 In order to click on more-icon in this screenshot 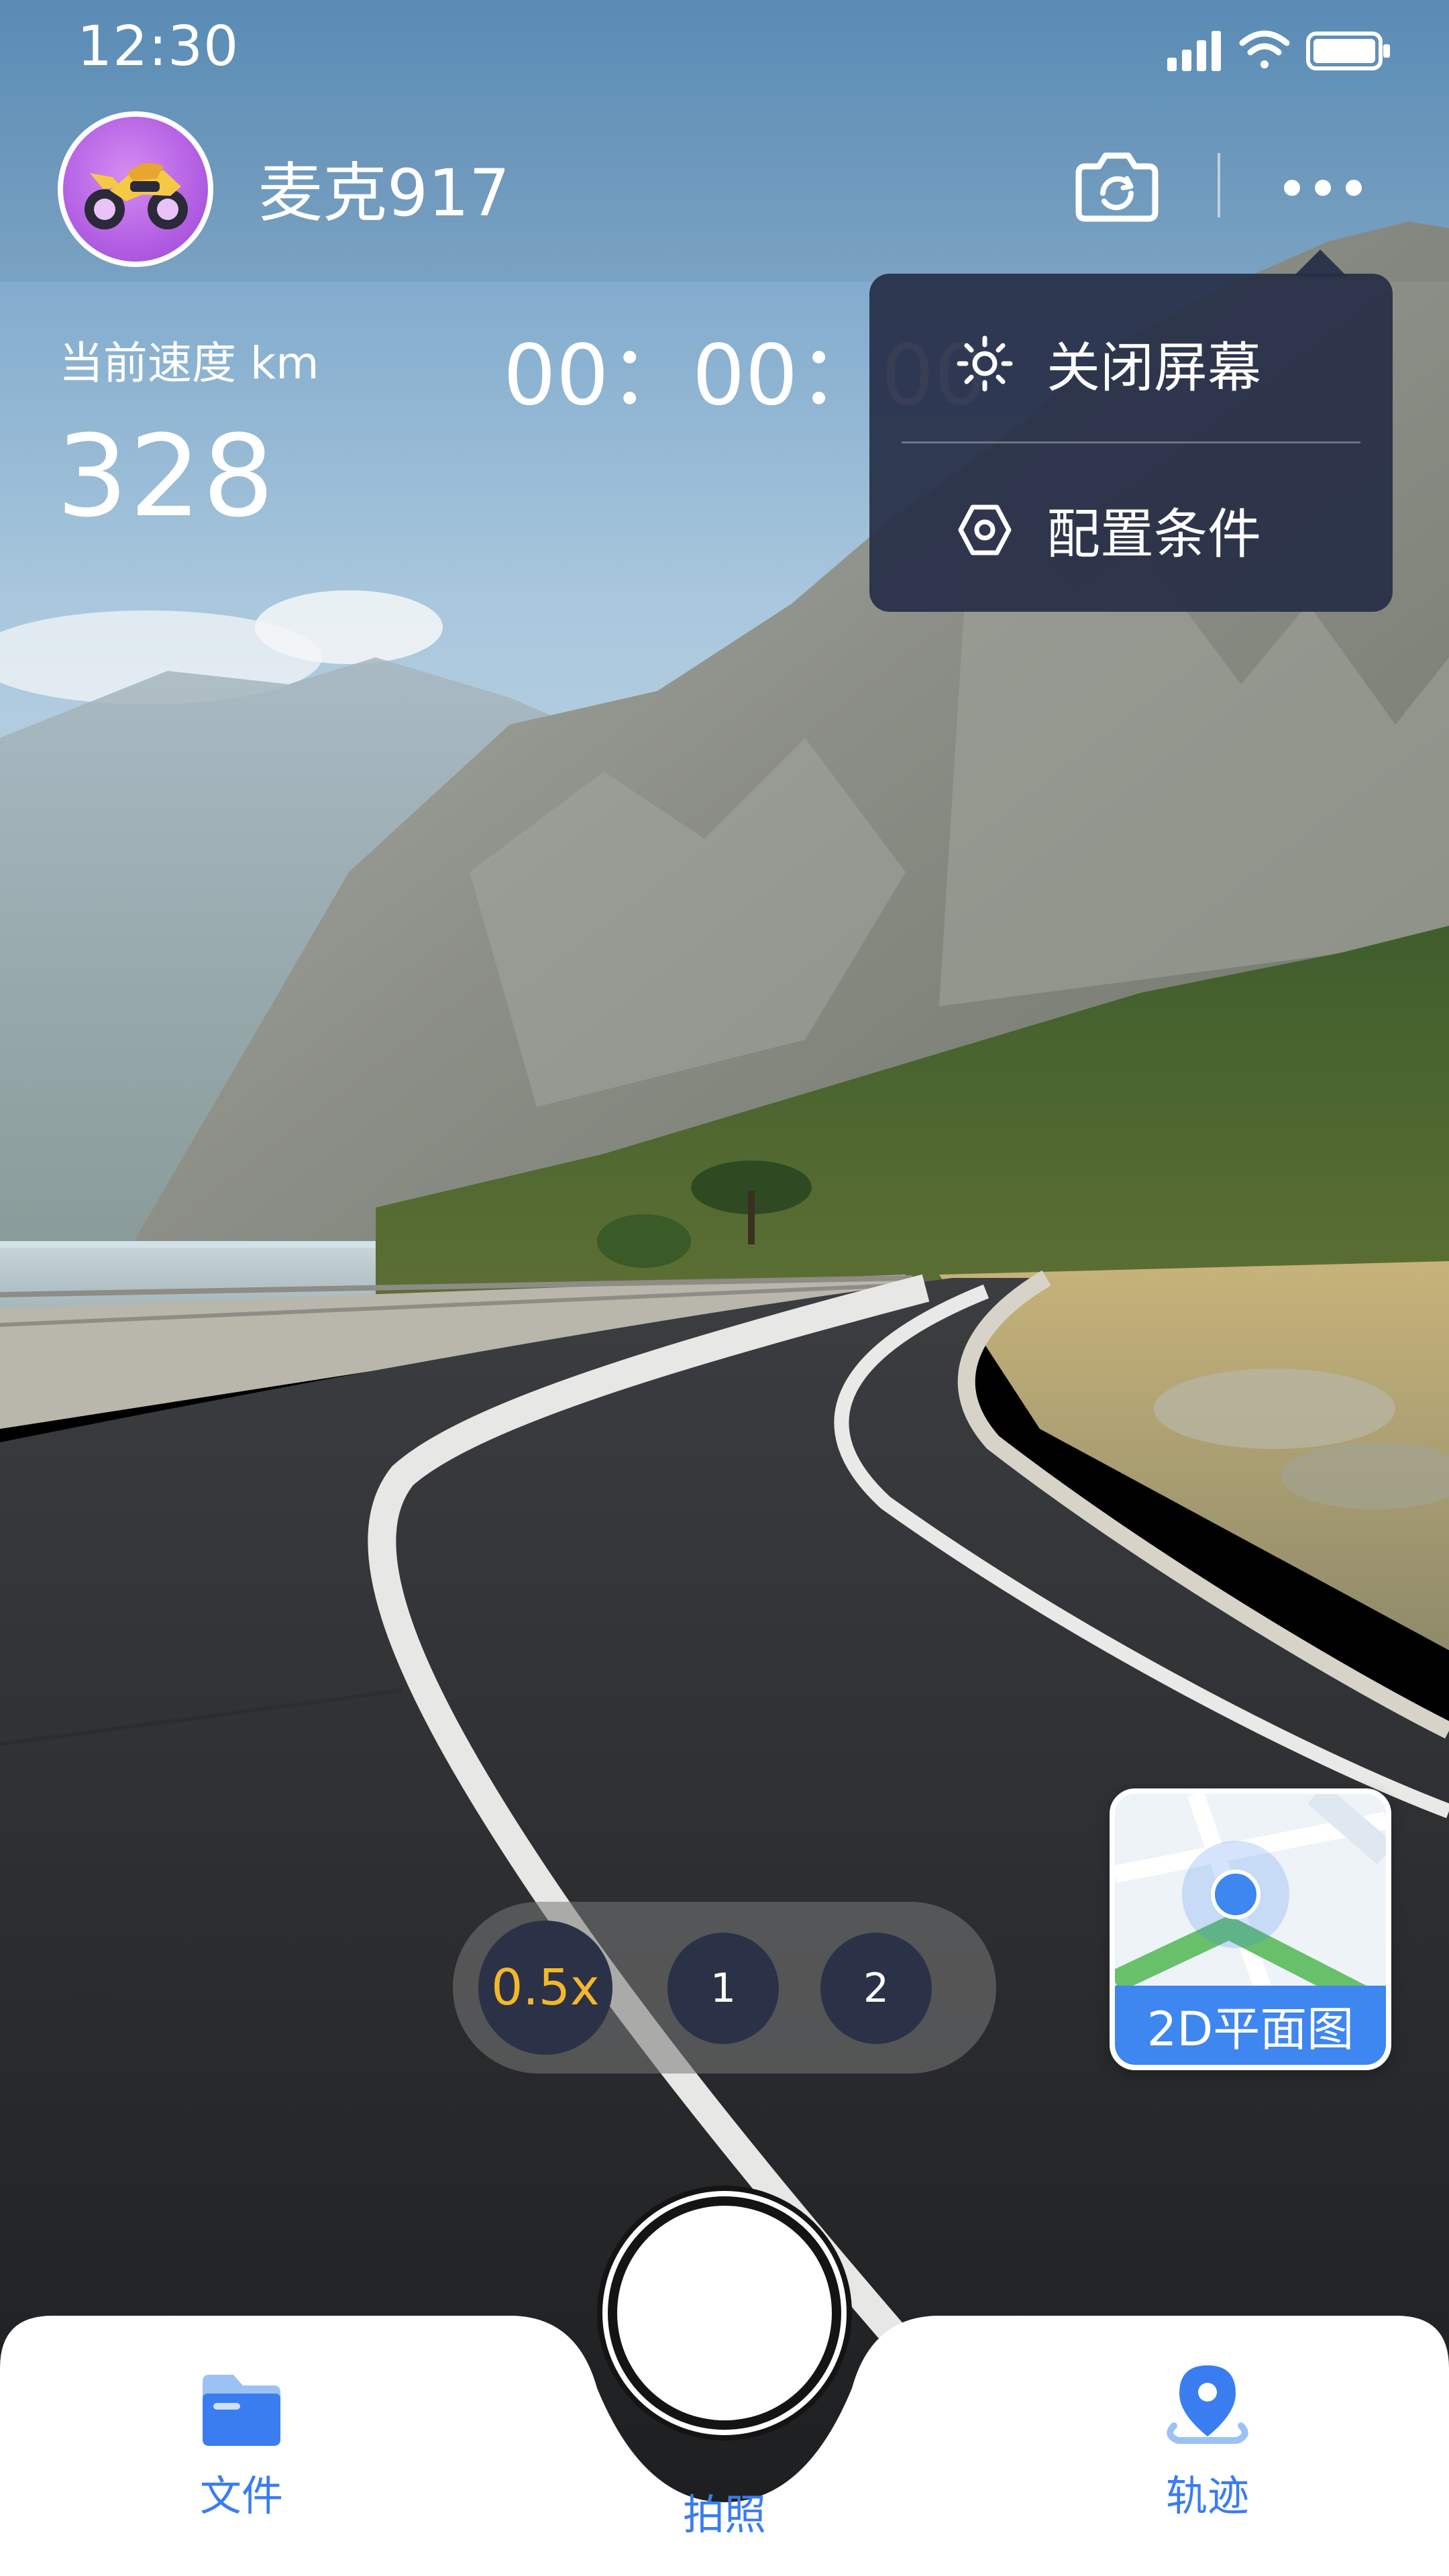, I will do `click(1323, 188)`.